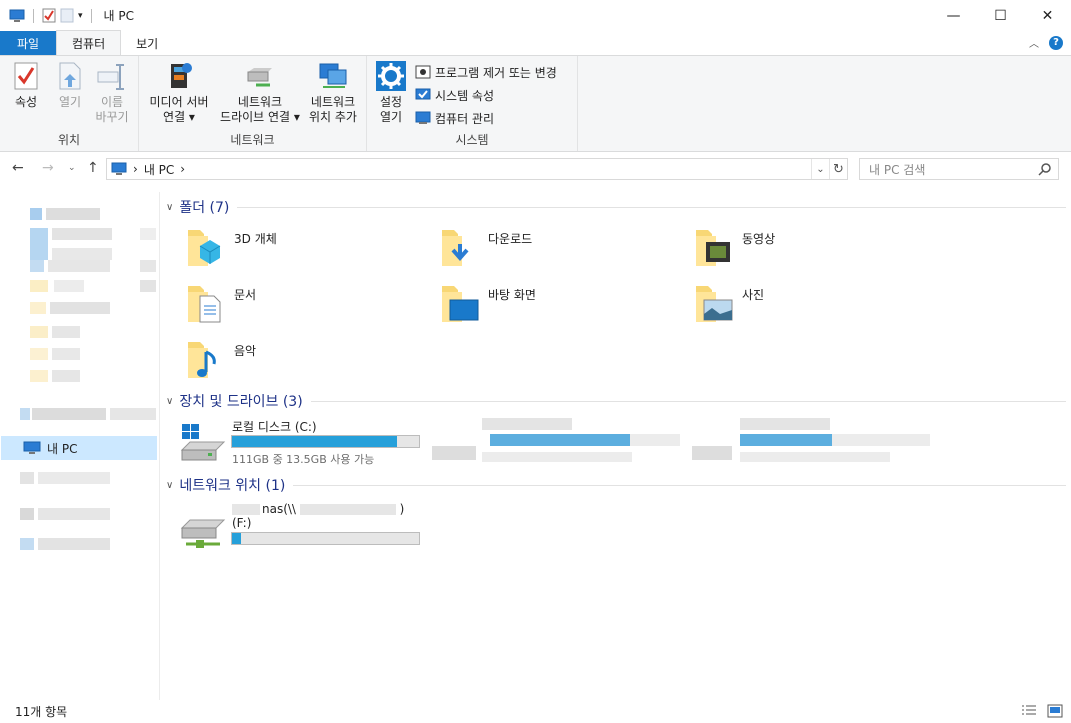  Describe the element at coordinates (204, 248) in the screenshot. I see `3d-objects-icon` at that location.